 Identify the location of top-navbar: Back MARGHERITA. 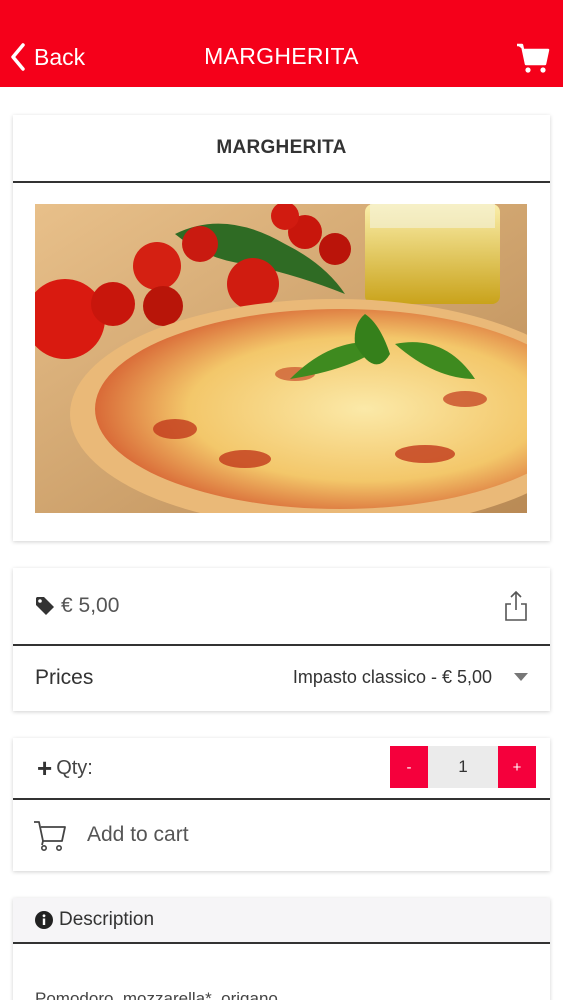
(281, 43).